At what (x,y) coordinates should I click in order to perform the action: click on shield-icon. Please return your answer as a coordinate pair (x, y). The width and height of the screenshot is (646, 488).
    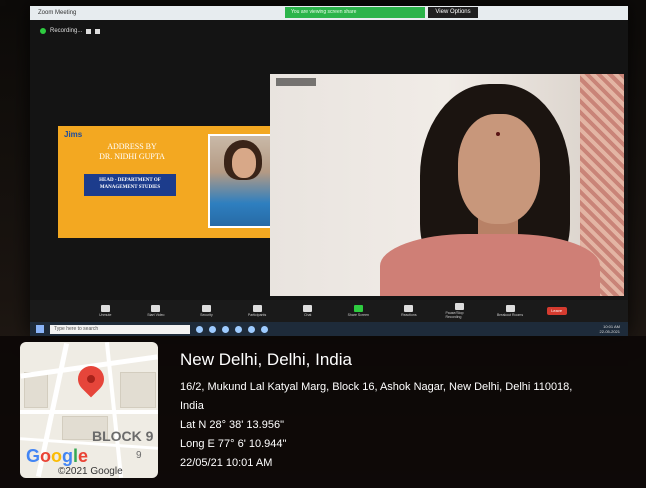
    Looking at the image, I should click on (206, 308).